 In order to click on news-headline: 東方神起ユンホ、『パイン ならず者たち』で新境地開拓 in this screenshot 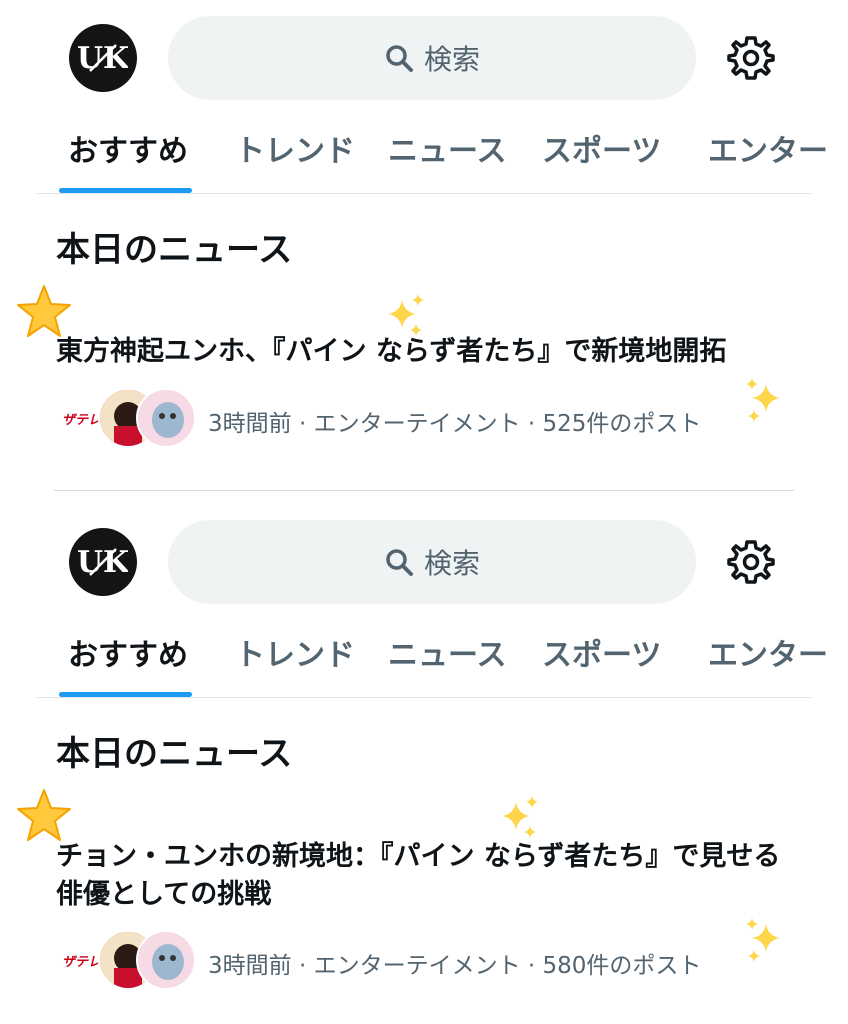, I will do `click(426, 352)`.